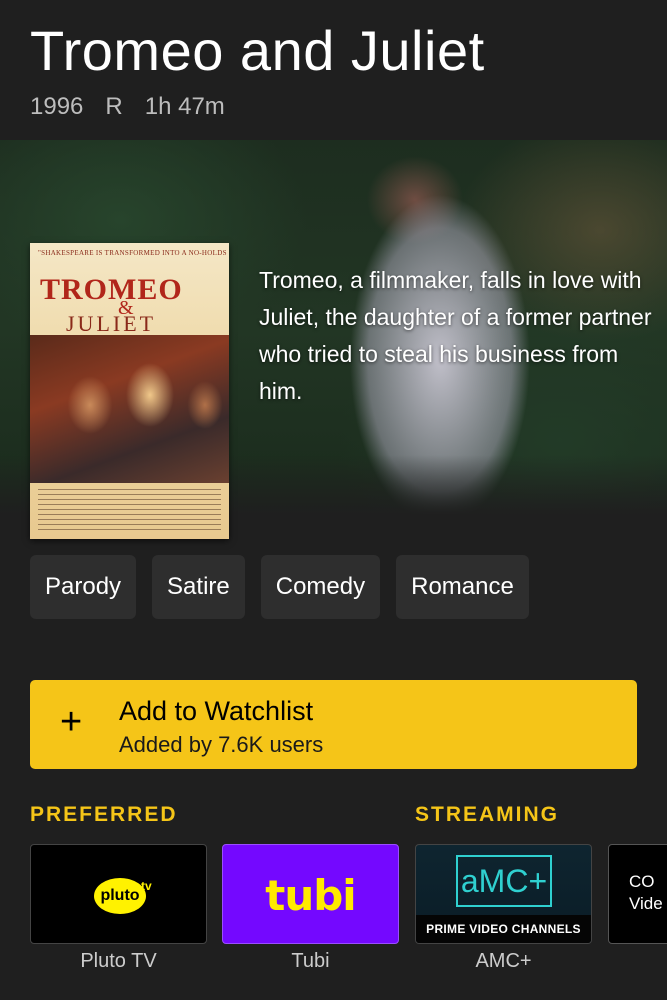 The height and width of the screenshot is (1000, 667). What do you see at coordinates (114, 106) in the screenshot?
I see `content-rating: R` at bounding box center [114, 106].